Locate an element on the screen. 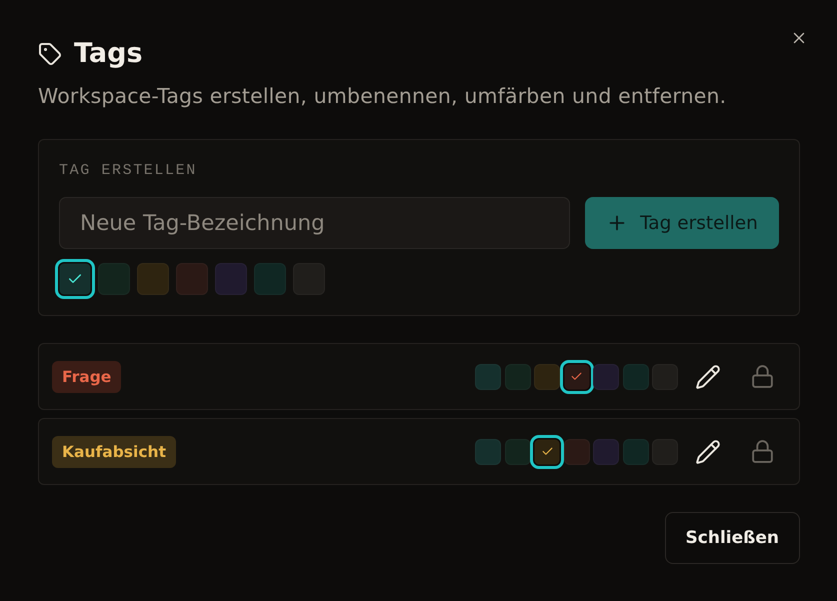  section-label: TAG ERSTELLEN is located at coordinates (128, 171).